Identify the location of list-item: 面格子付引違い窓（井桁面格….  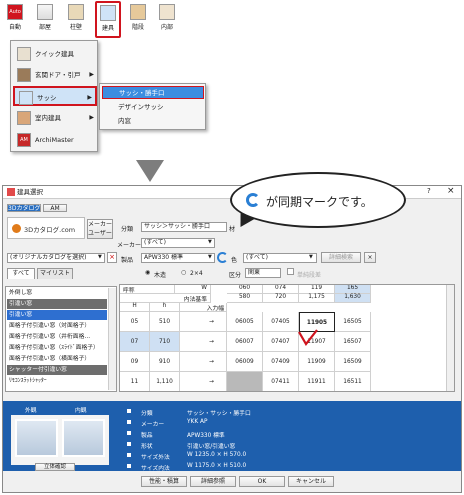
(57, 337).